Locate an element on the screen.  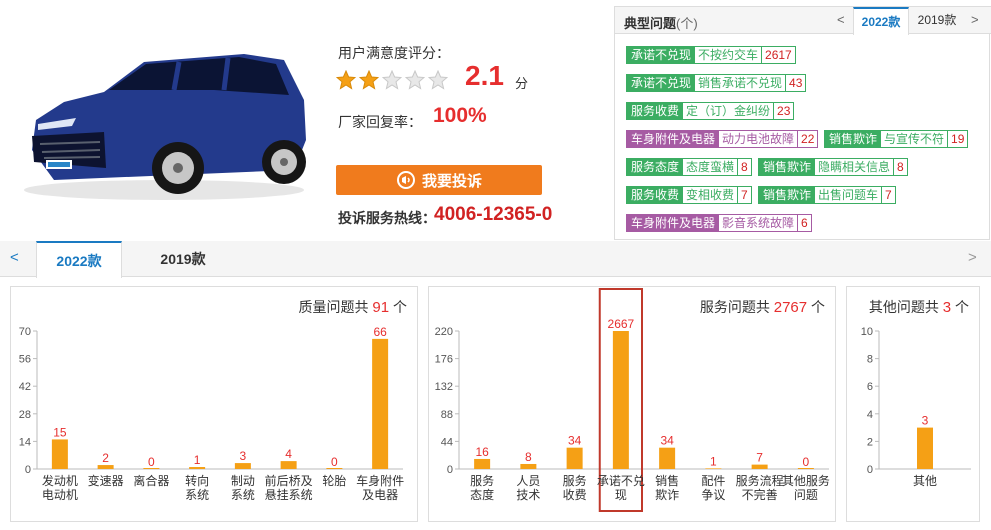
year-tab-2019: 2019款 is located at coordinates (183, 259).